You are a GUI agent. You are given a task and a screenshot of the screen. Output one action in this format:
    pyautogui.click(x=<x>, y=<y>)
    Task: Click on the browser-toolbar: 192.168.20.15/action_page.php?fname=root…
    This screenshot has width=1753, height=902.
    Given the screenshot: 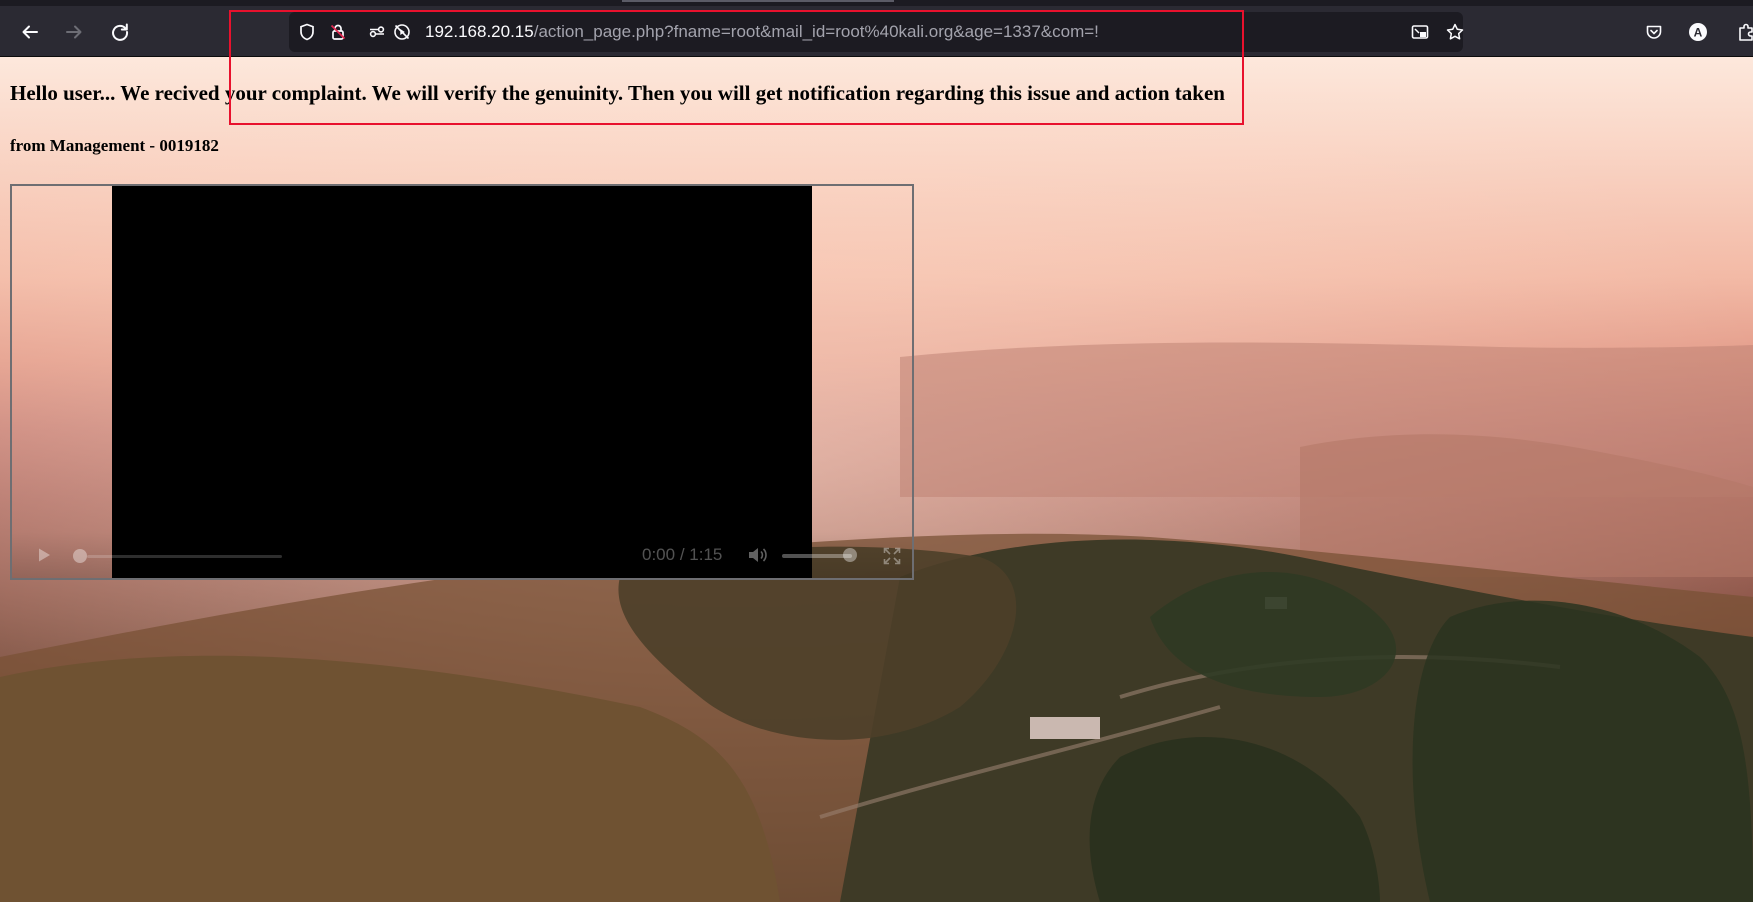 What is the action you would take?
    pyautogui.click(x=876, y=28)
    